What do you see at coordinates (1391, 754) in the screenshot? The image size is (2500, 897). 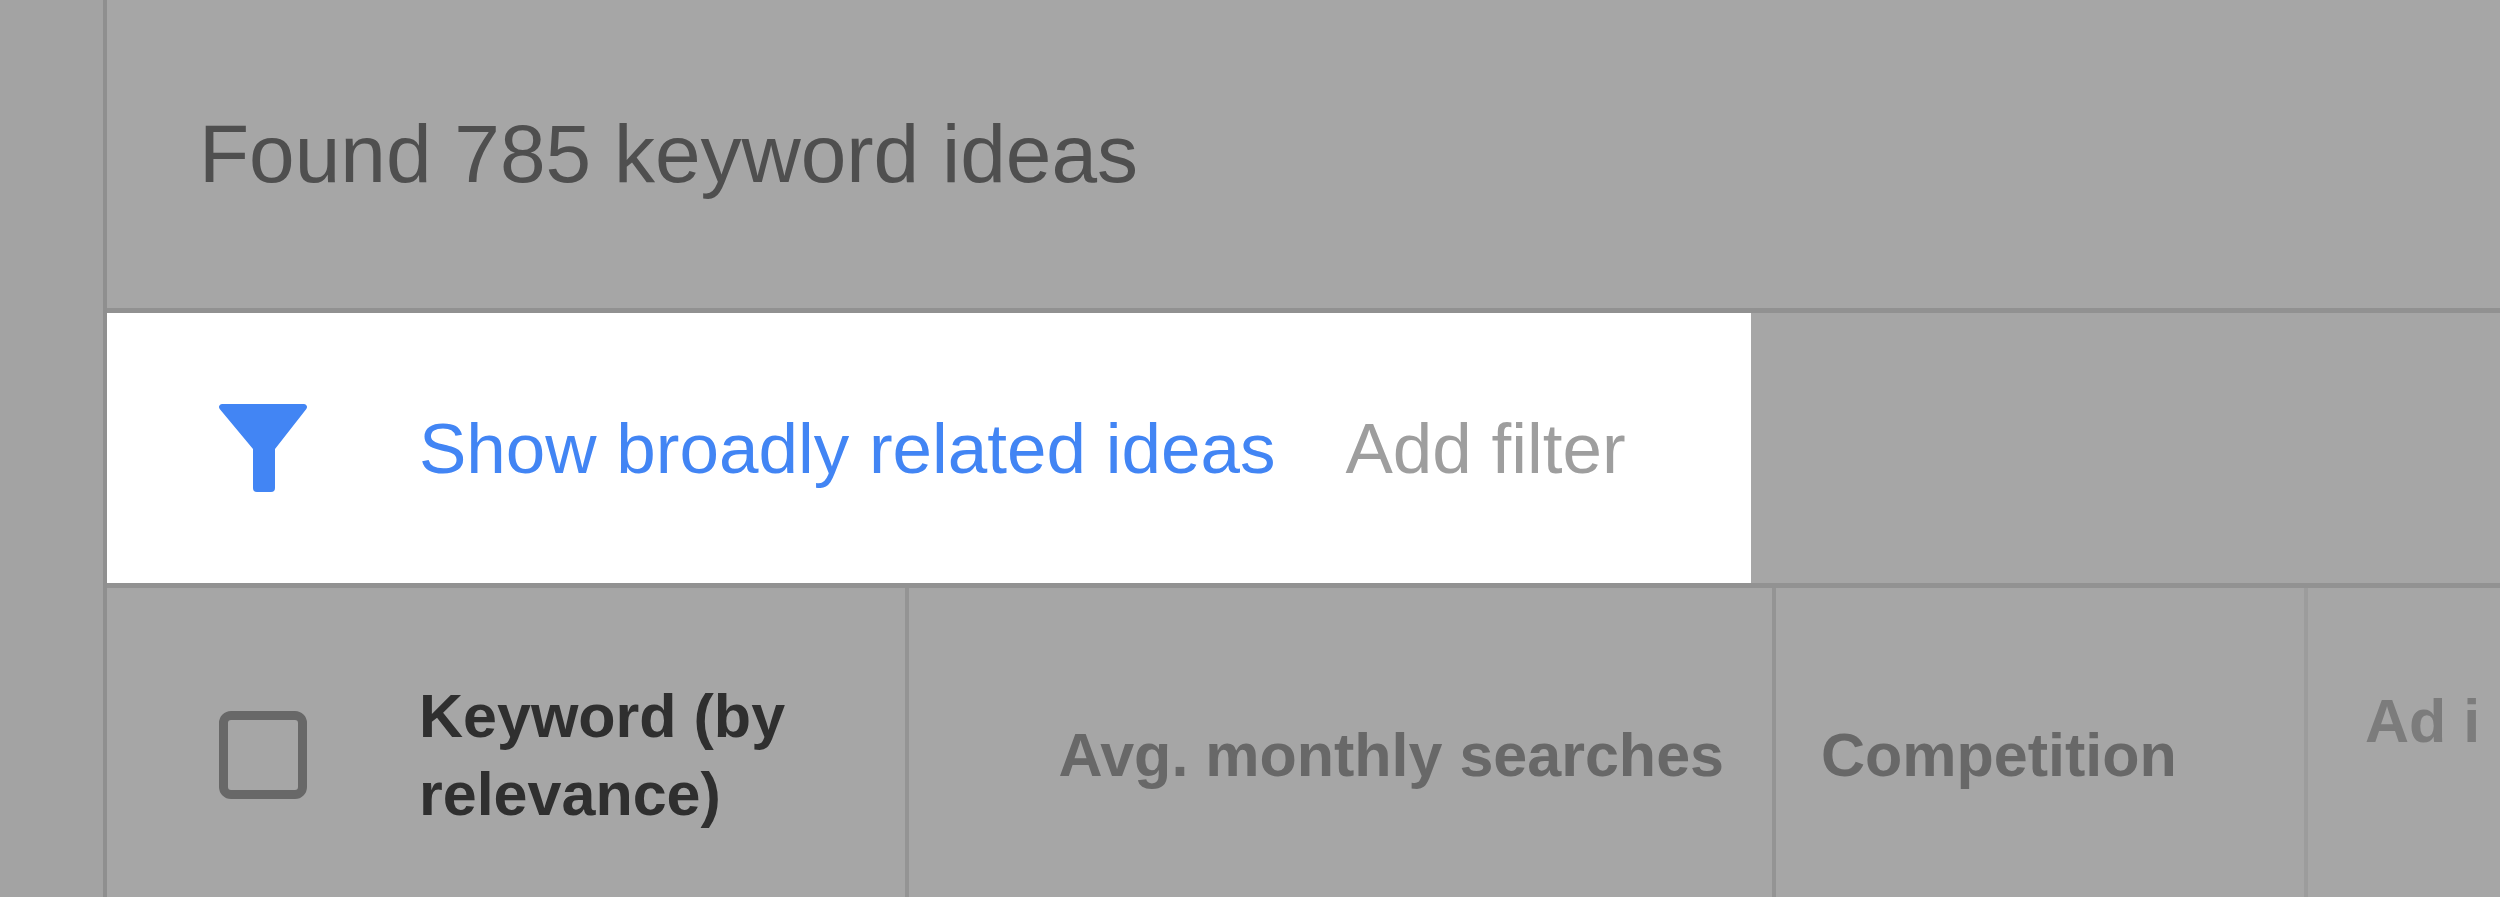 I see `column-header: Avg. monthly searches` at bounding box center [1391, 754].